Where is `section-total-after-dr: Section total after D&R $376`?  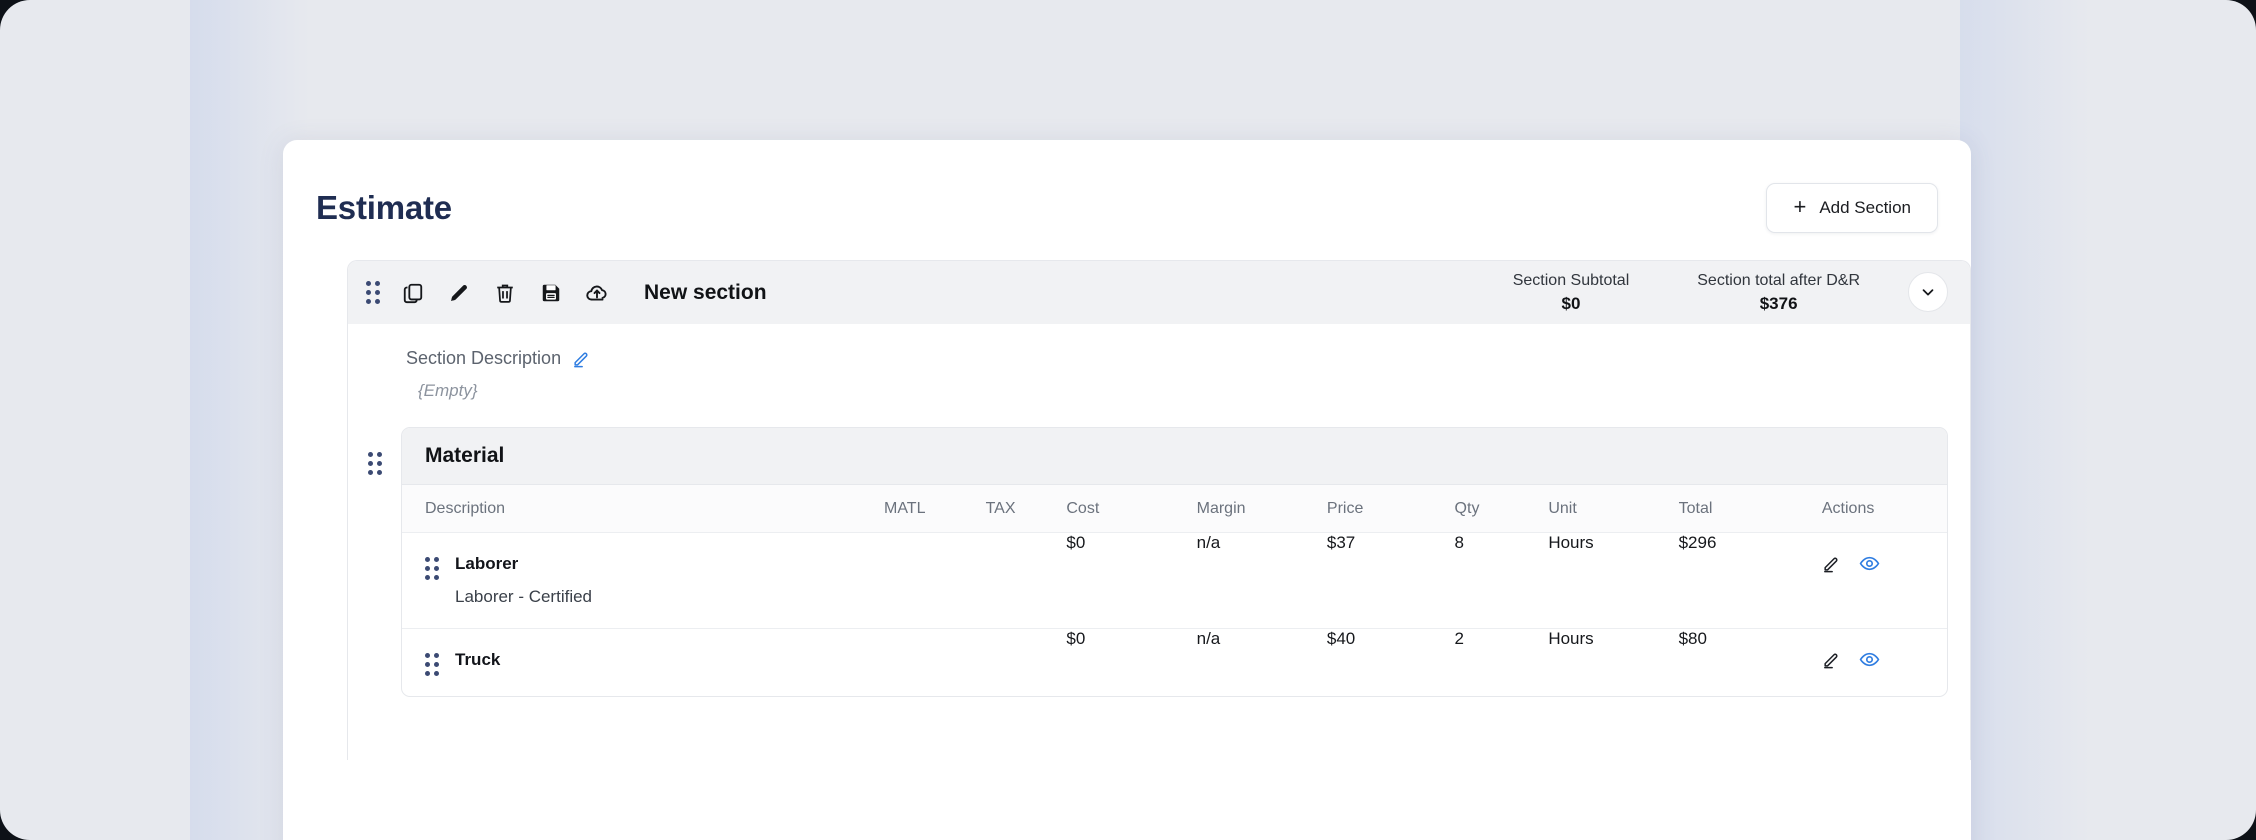 section-total-after-dr: Section total after D&R $376 is located at coordinates (1778, 293).